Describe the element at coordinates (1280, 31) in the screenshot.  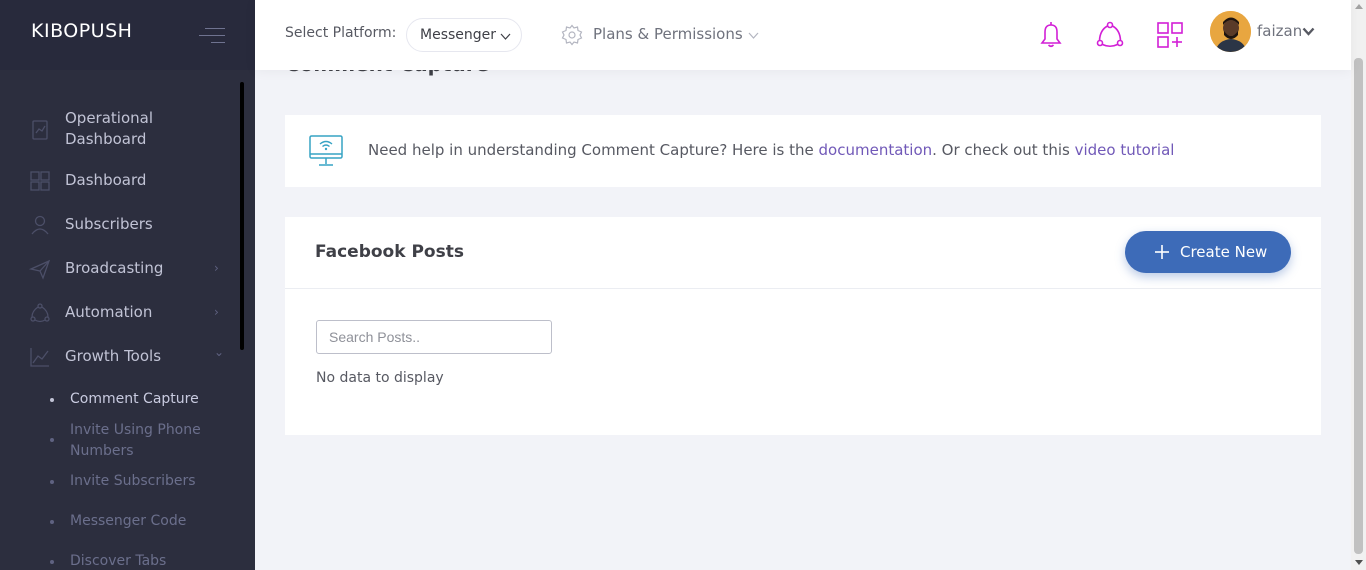
I see `user-name: faizan` at that location.